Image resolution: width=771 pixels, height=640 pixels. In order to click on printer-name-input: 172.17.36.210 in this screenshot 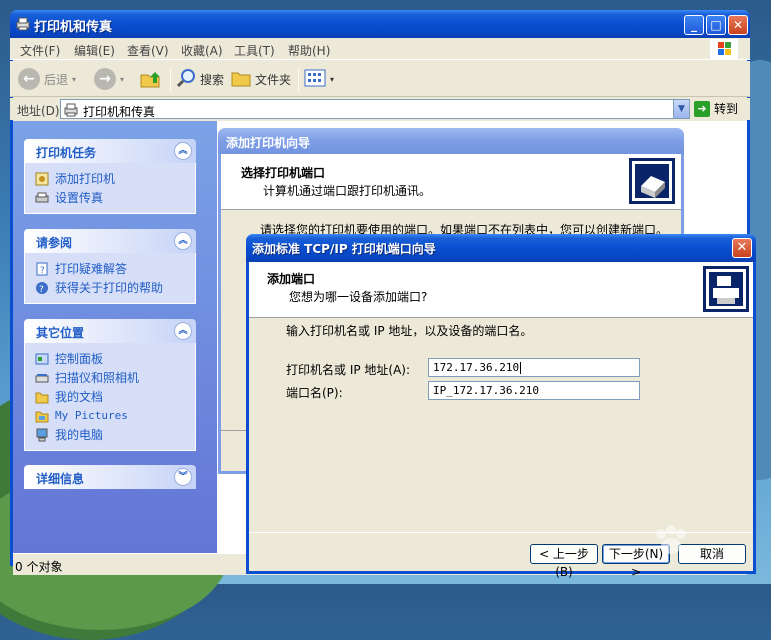, I will do `click(534, 367)`.